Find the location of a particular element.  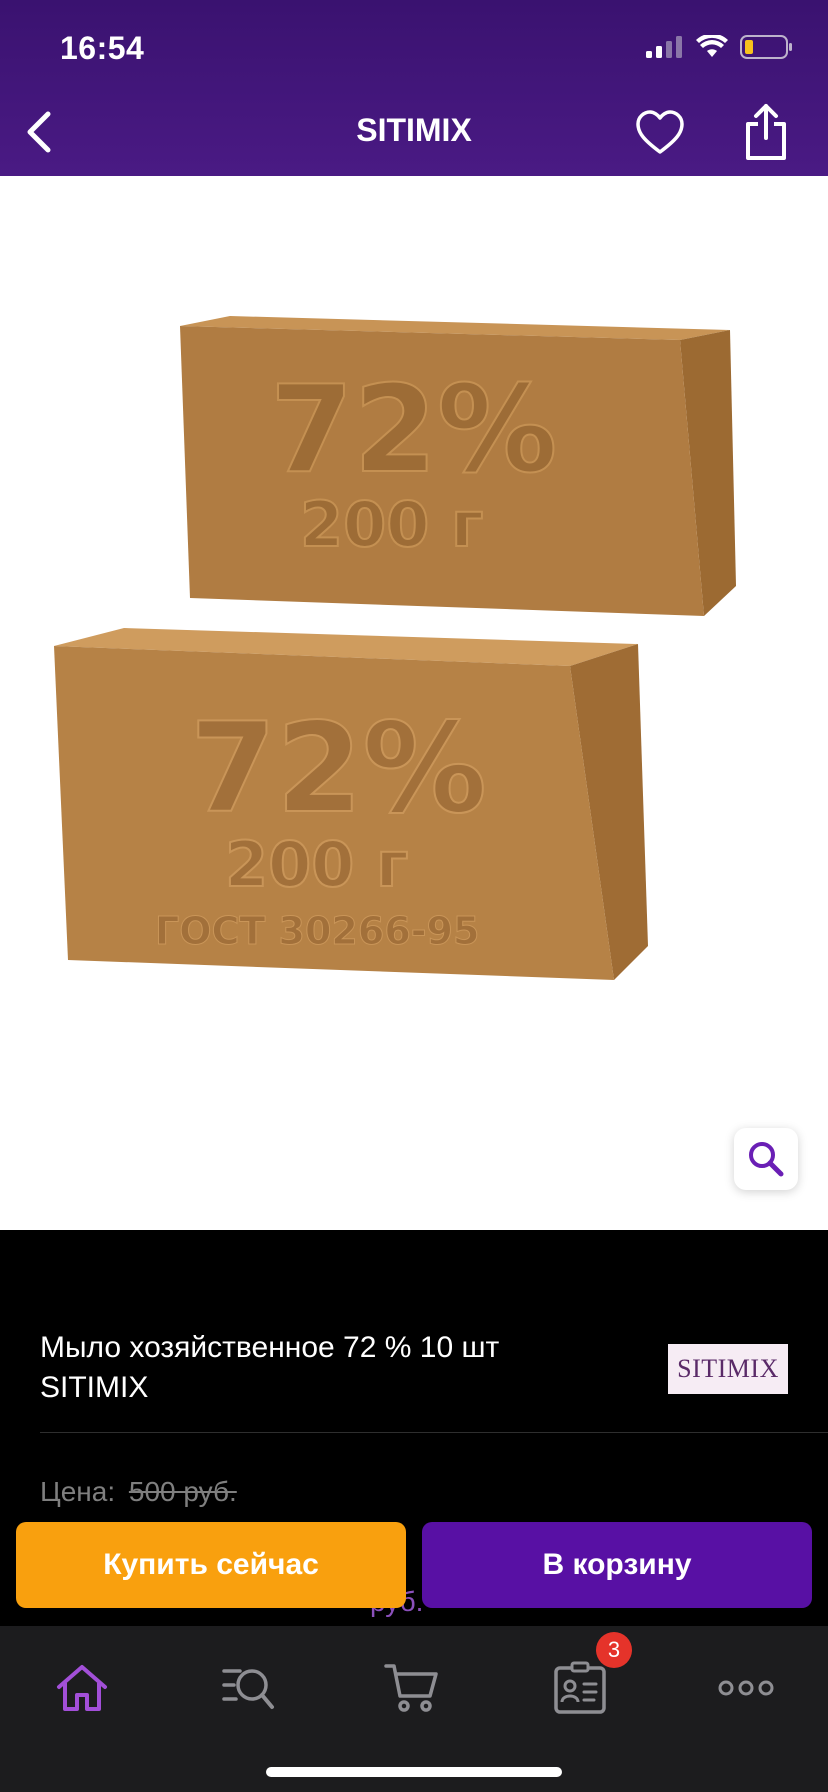

profile-badge: 3 is located at coordinates (614, 1650).